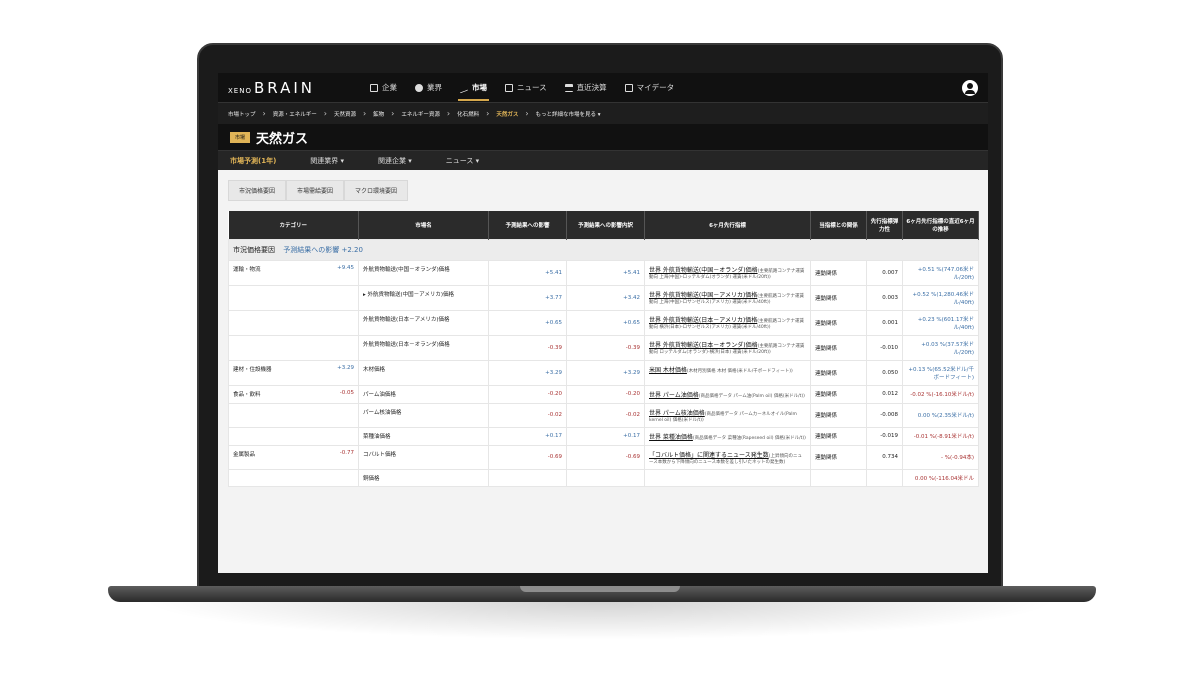 This screenshot has width=1200, height=675. What do you see at coordinates (462, 161) in the screenshot?
I see `tab-3: ニュース ▾` at bounding box center [462, 161].